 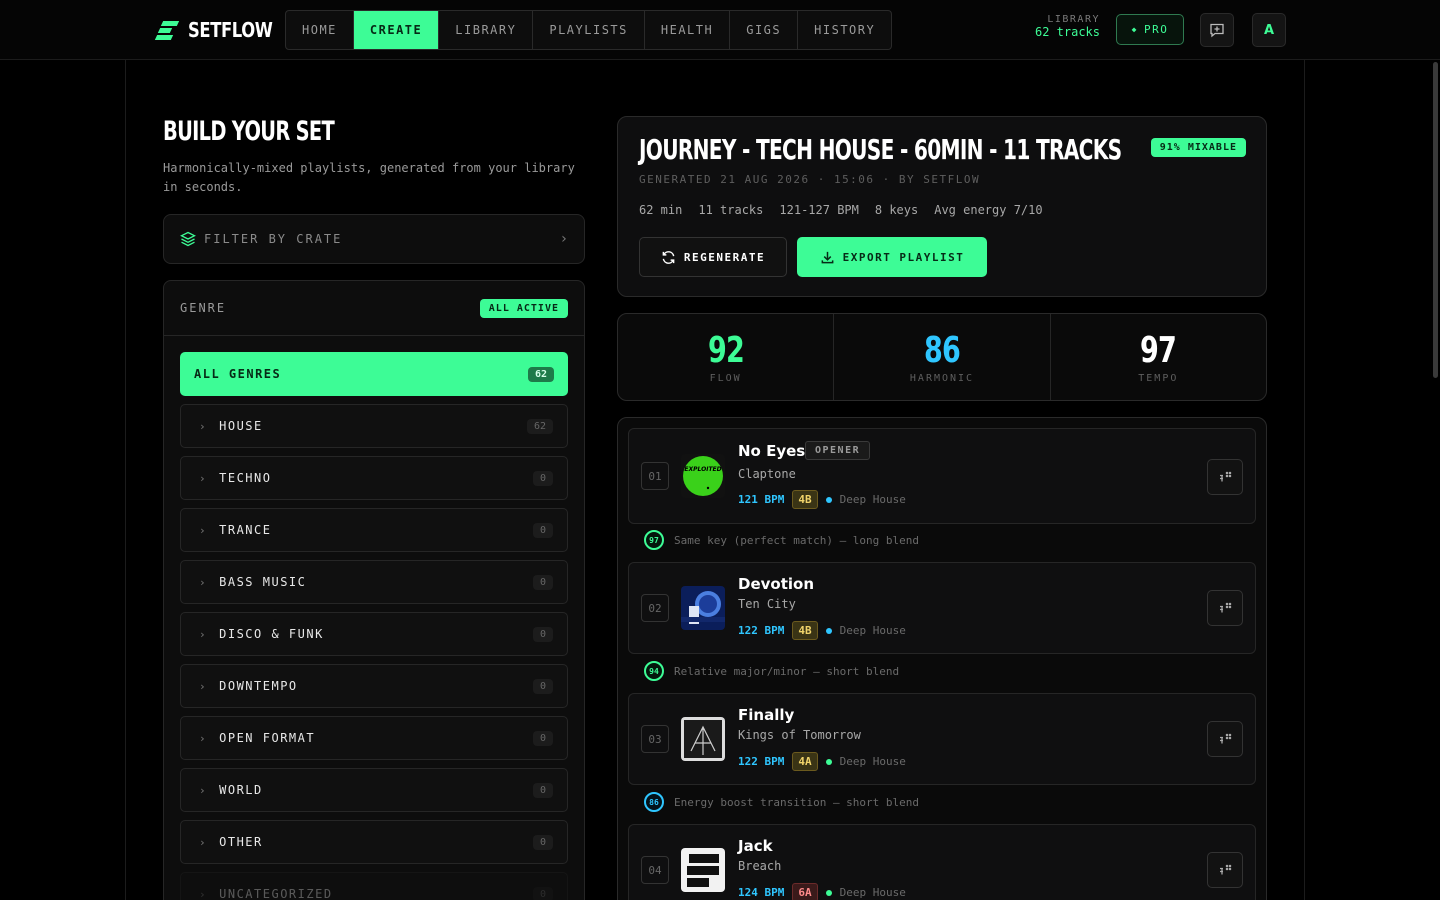 What do you see at coordinates (374, 686) in the screenshot?
I see `genre-item-downtempo: › DOWNTEMPO 0` at bounding box center [374, 686].